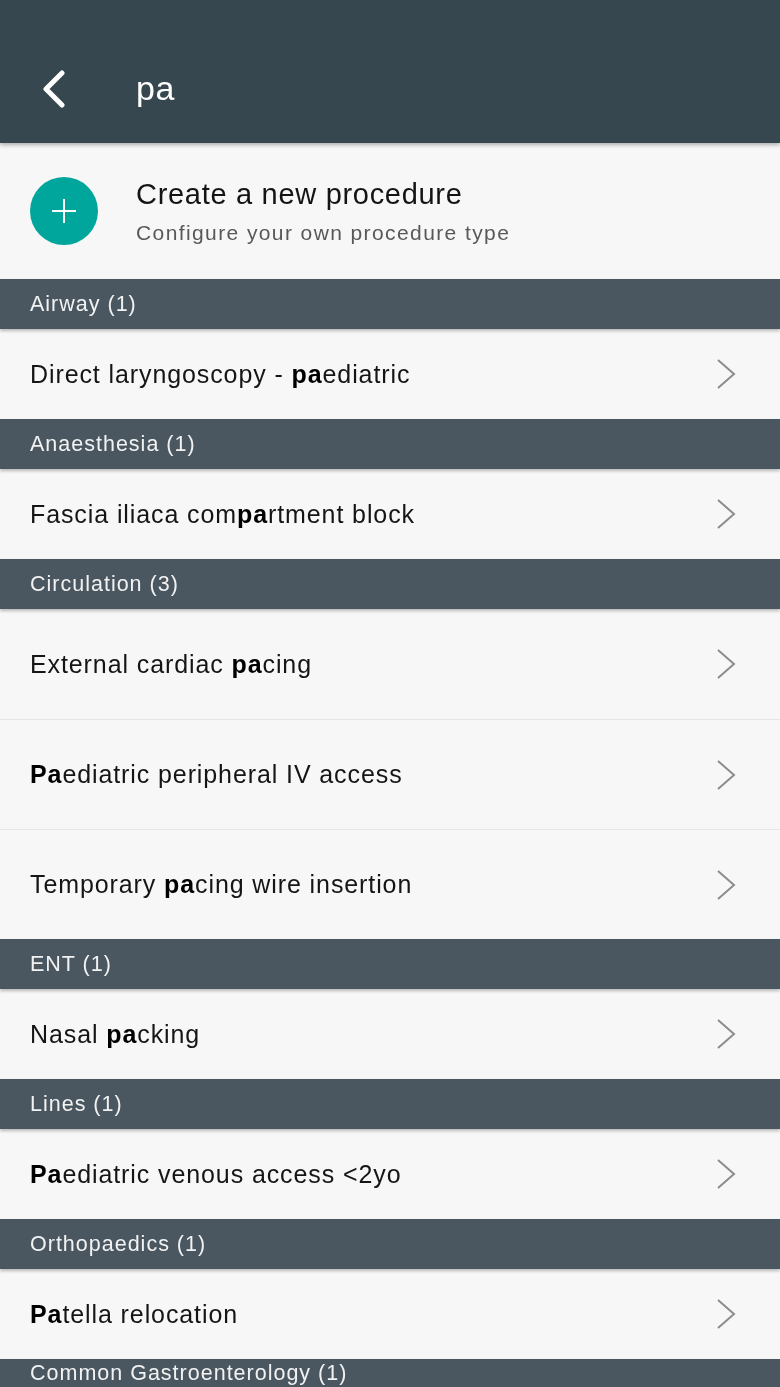 The image size is (780, 1387). Describe the element at coordinates (390, 1104) in the screenshot. I see `section-header: Lines (1)` at that location.